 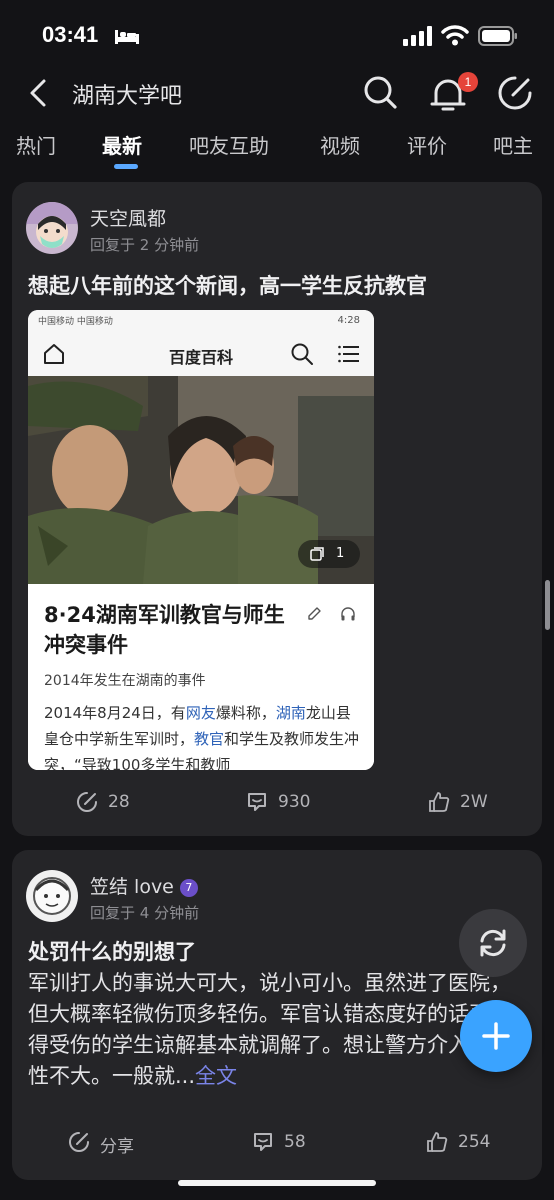 I want to click on article-headline: 8·24湖南军训教官与师生冲突事件, so click(x=164, y=630).